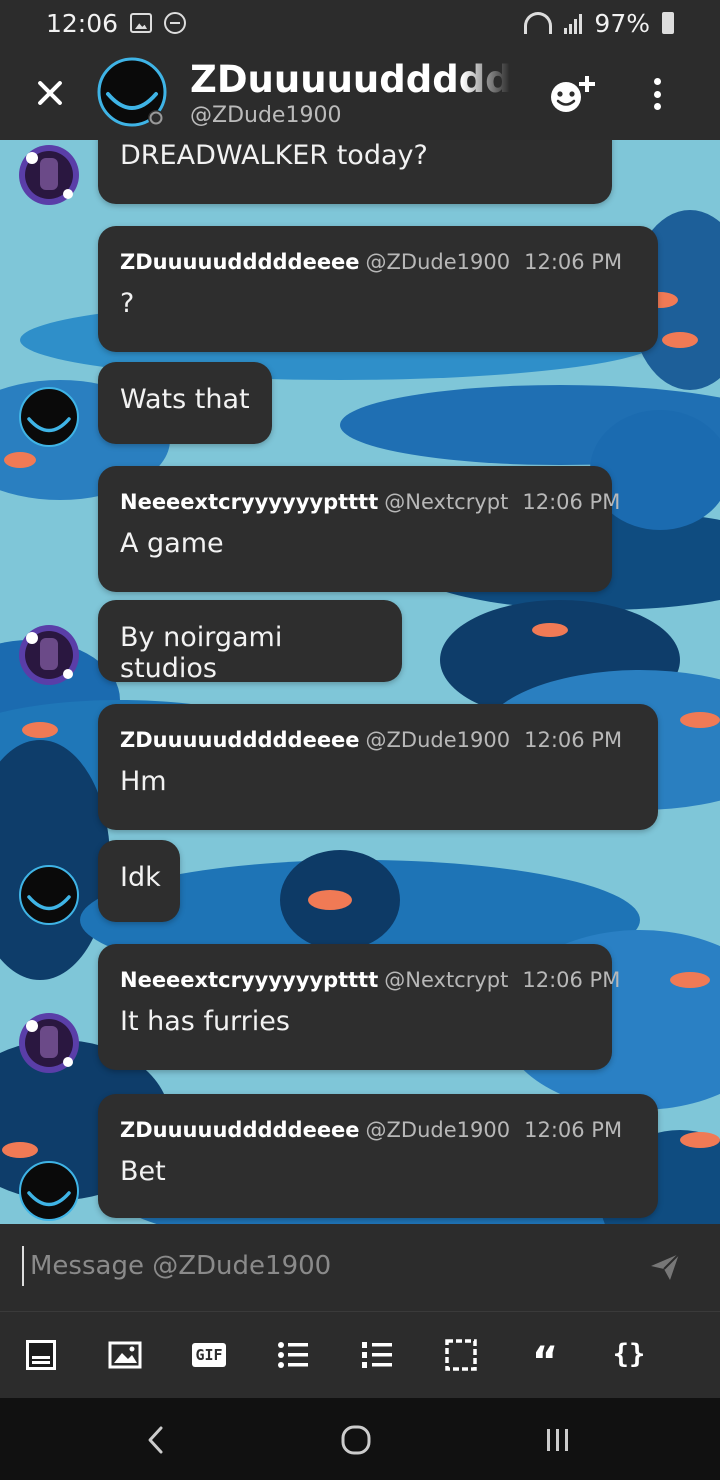 This screenshot has height=1480, width=720. I want to click on header-handle: @ZDude1900, so click(266, 115).